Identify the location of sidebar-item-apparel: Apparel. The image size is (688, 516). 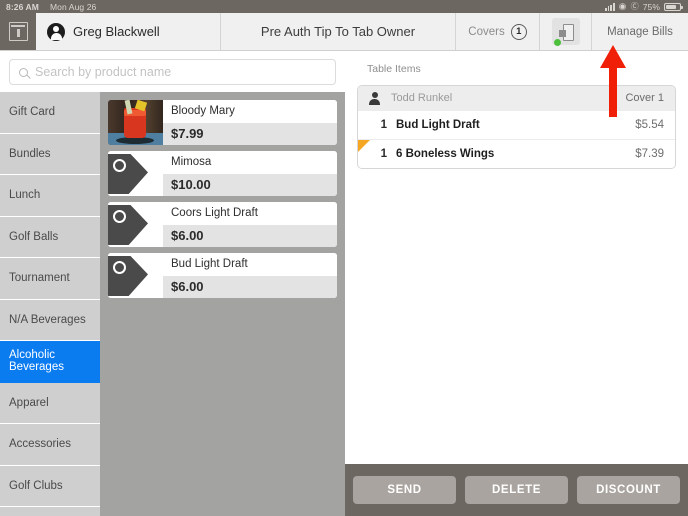
(50, 403).